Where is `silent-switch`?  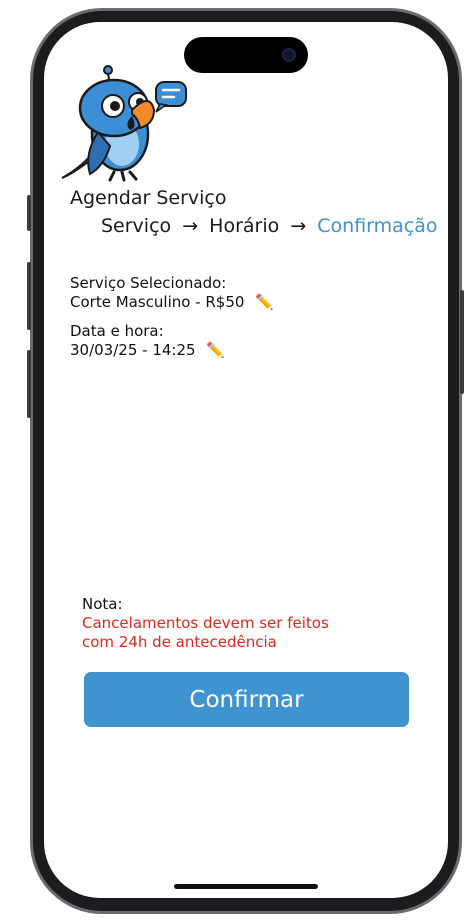 silent-switch is located at coordinates (29, 213).